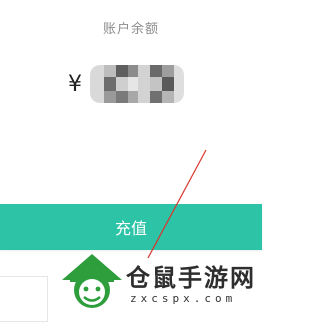 This screenshot has height=322, width=320. What do you see at coordinates (75, 84) in the screenshot?
I see `currency-symbol: ¥` at bounding box center [75, 84].